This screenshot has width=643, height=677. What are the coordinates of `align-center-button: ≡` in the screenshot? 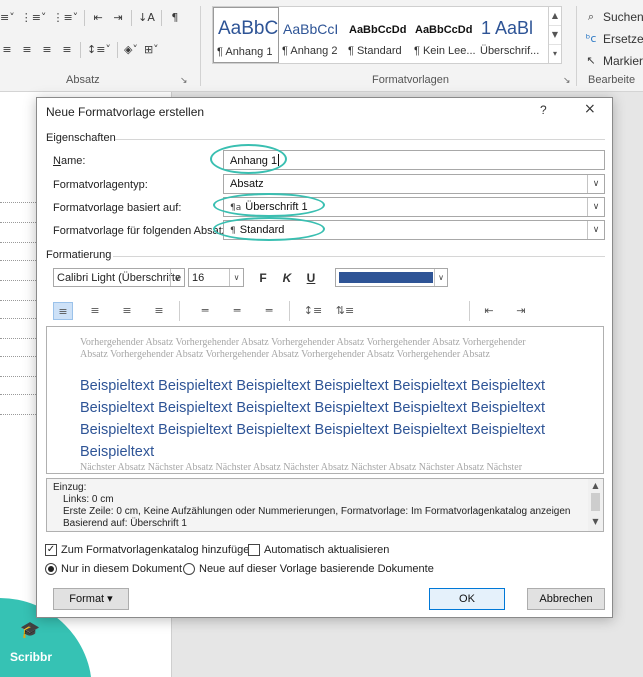 It's located at (95, 311).